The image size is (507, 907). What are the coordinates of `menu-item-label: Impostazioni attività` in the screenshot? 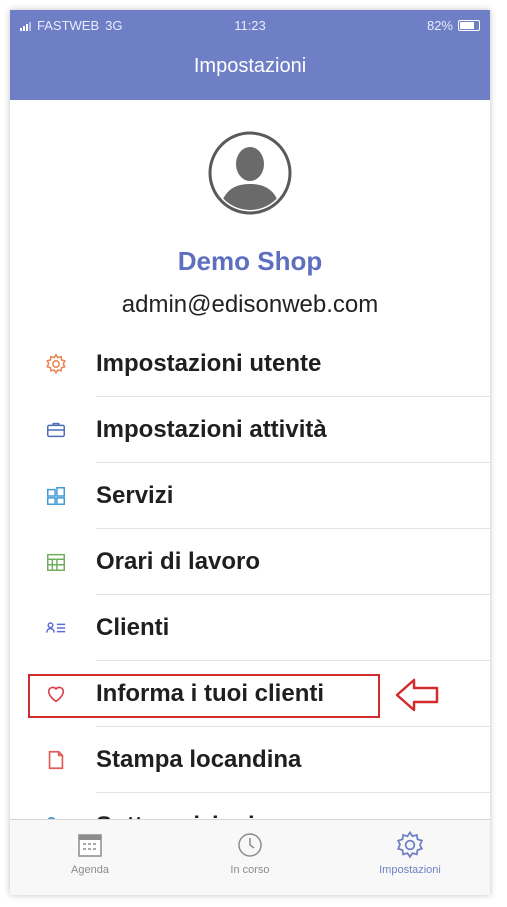 It's located at (211, 429).